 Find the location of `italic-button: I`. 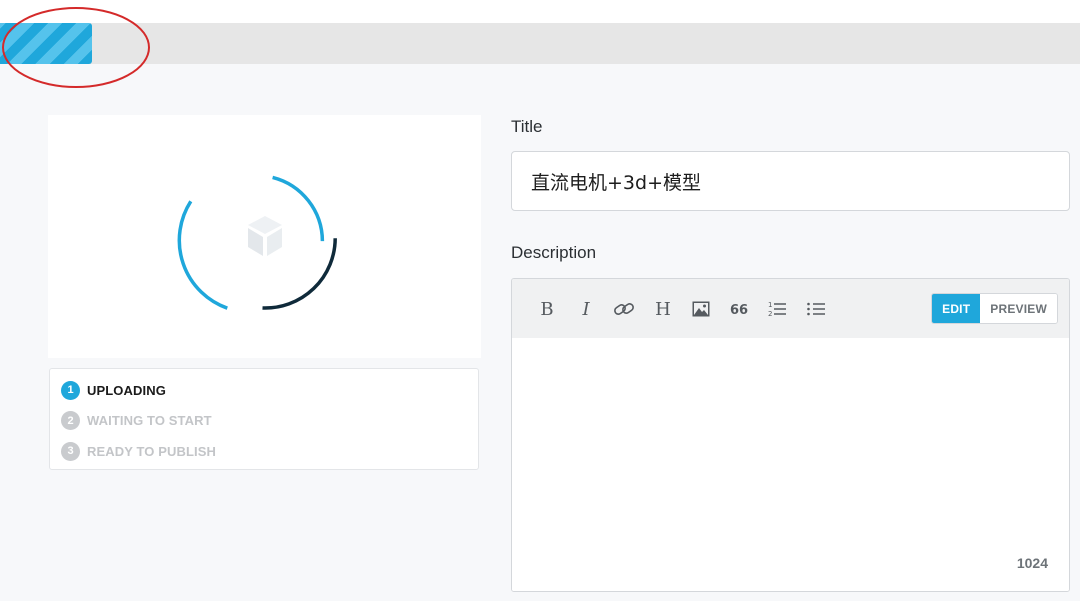

italic-button: I is located at coordinates (586, 309).